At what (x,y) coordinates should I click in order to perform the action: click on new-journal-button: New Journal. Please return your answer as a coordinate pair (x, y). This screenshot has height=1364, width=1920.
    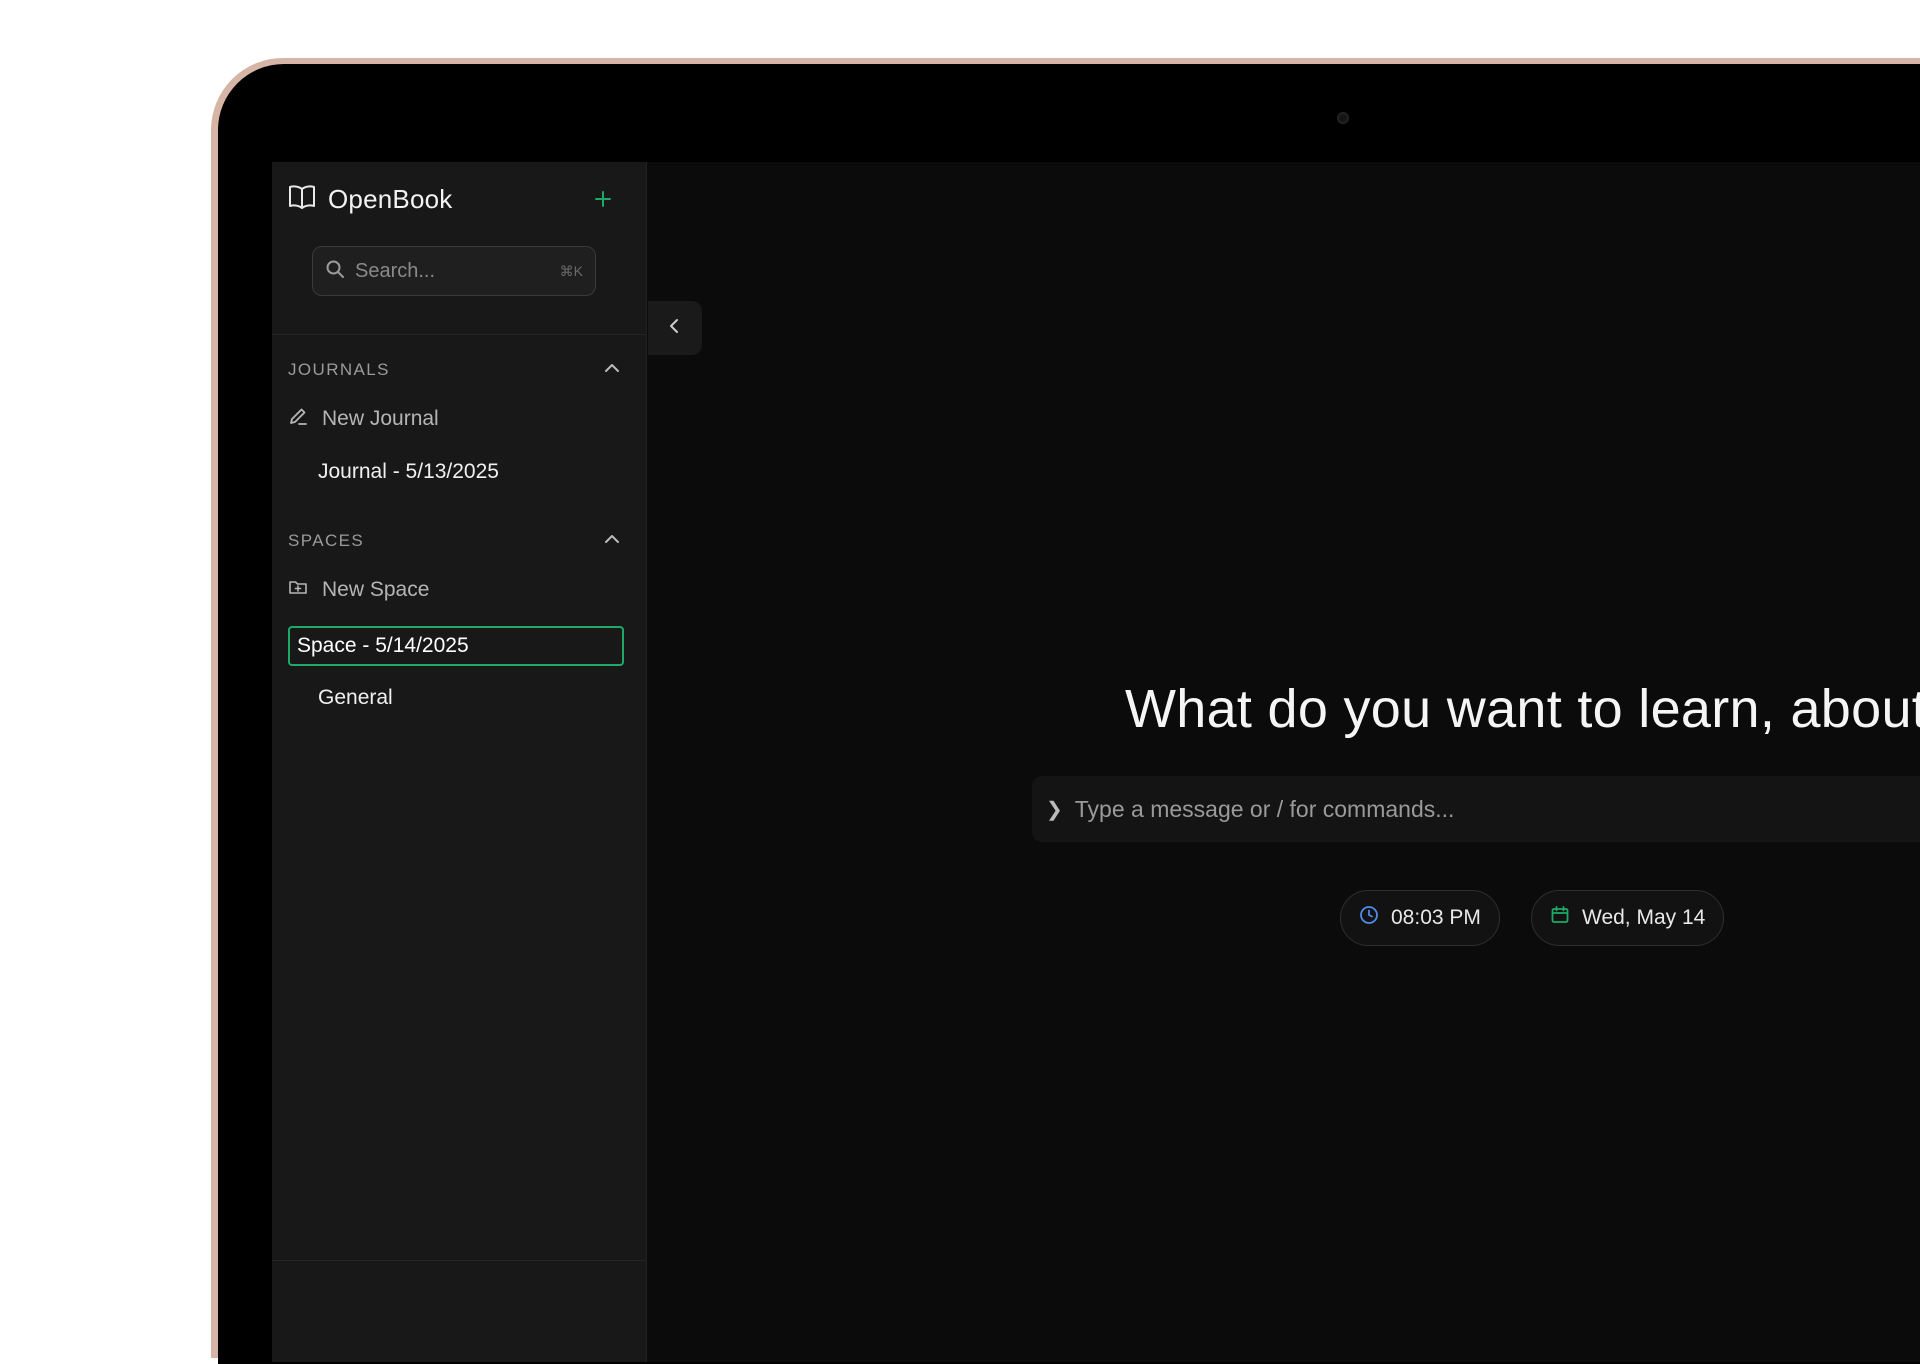
    Looking at the image, I should click on (363, 419).